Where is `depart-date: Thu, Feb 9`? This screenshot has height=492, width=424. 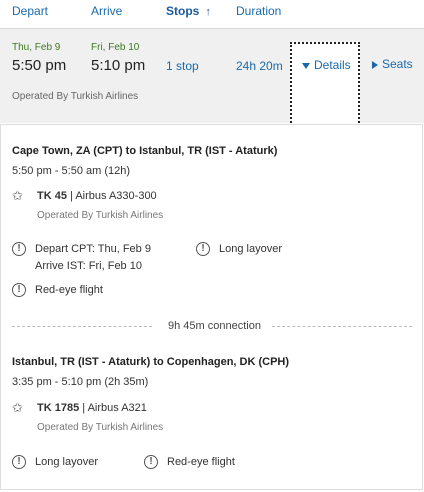
depart-date: Thu, Feb 9 is located at coordinates (36, 47).